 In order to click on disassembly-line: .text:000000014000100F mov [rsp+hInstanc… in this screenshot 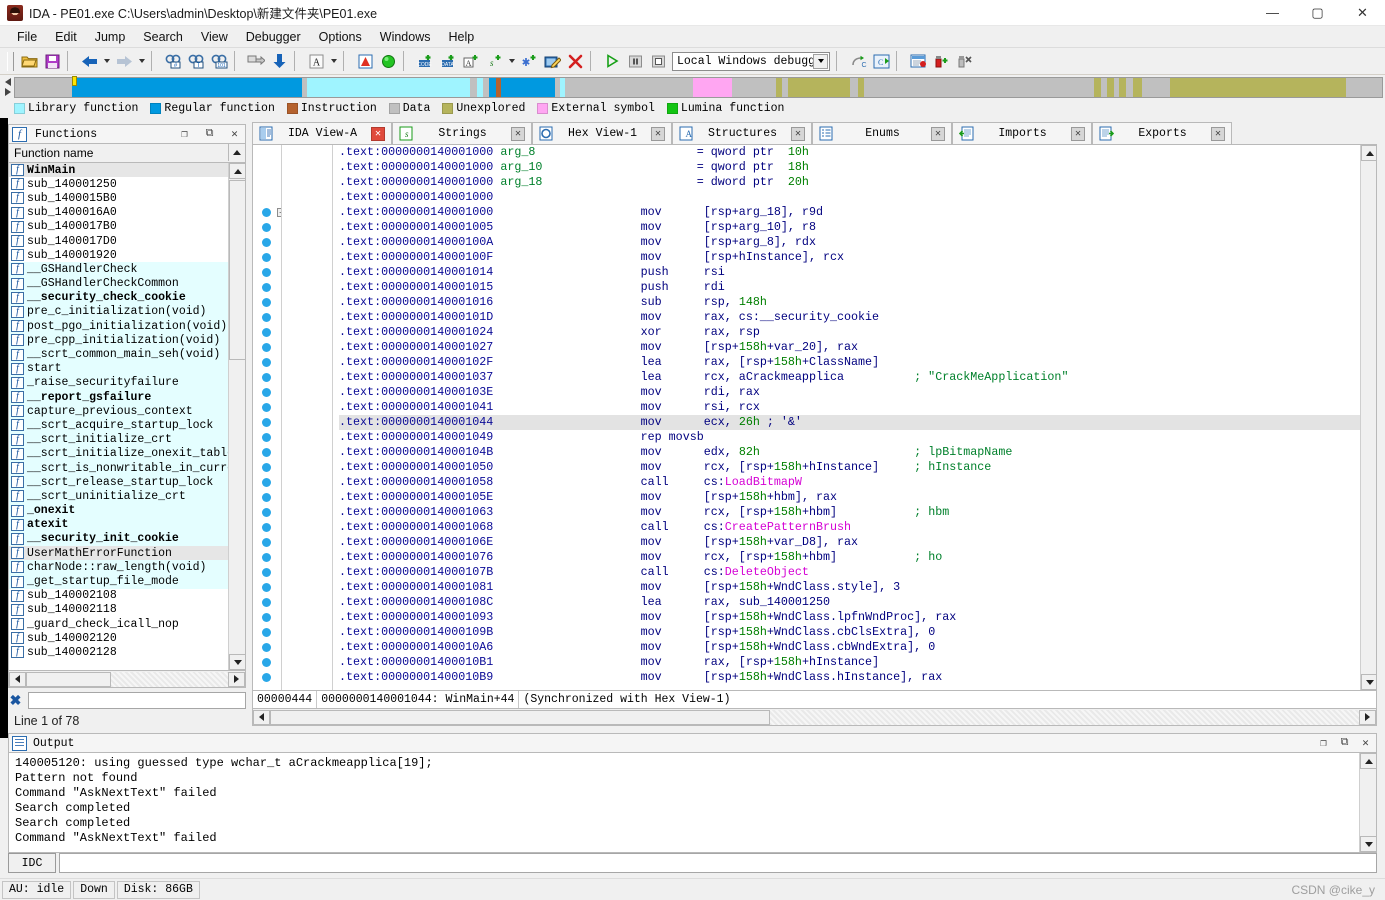, I will do `click(857, 257)`.